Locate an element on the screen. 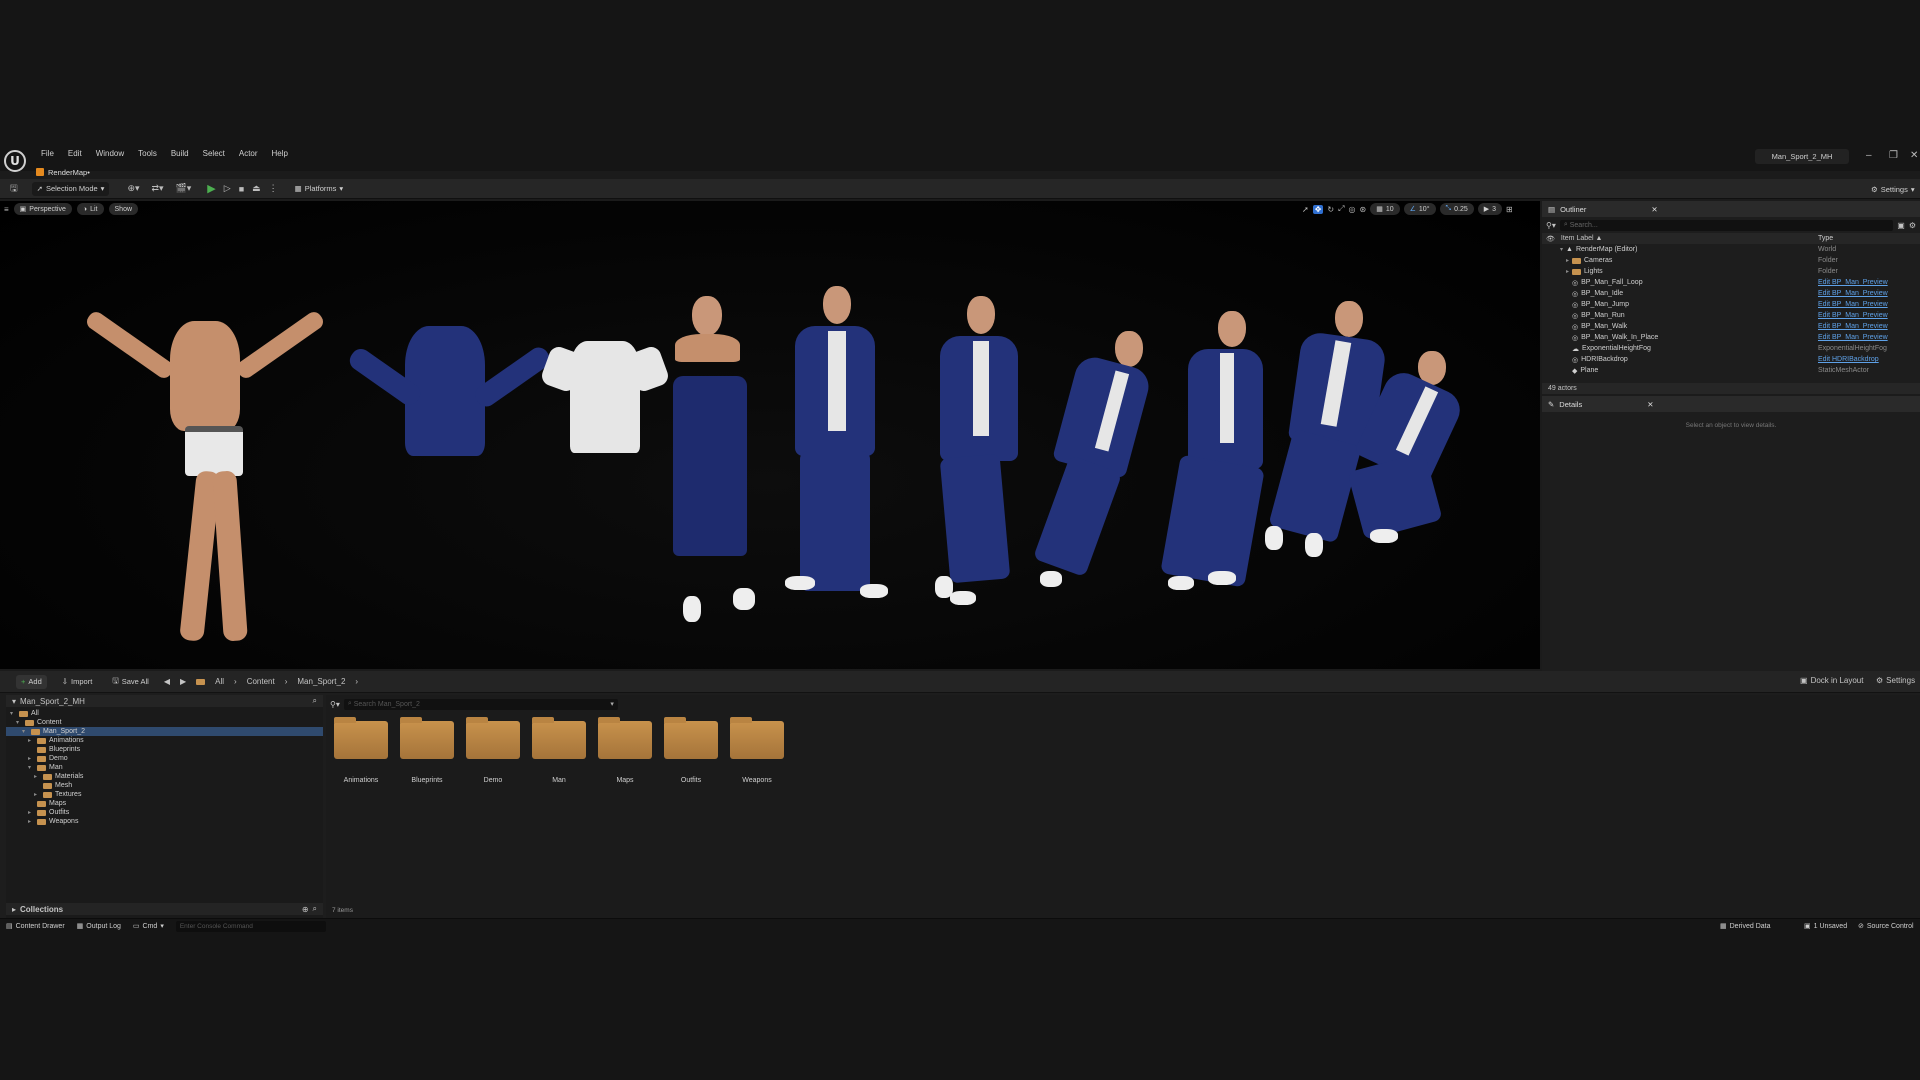 This screenshot has height=1080, width=1920. perspective-button: ▣ Perspective is located at coordinates (42, 209).